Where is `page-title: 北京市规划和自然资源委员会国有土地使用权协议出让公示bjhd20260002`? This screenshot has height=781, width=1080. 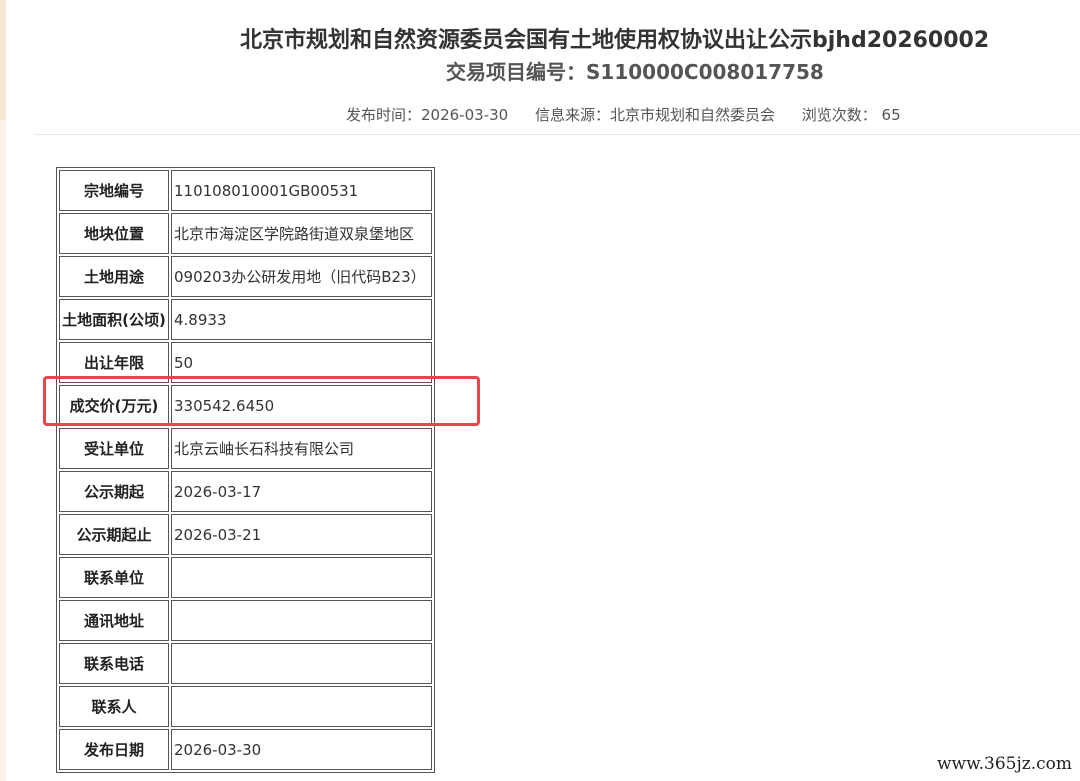
page-title: 北京市规划和自然资源委员会国有土地使用权协议出让公示bjhd20260002 is located at coordinates (615, 40).